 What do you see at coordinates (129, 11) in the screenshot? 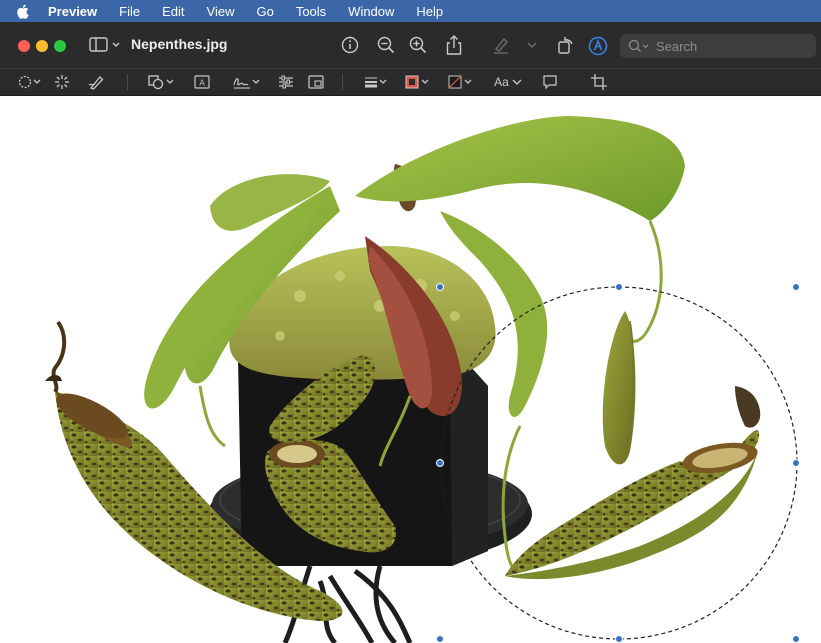
I see `menu-file: File` at bounding box center [129, 11].